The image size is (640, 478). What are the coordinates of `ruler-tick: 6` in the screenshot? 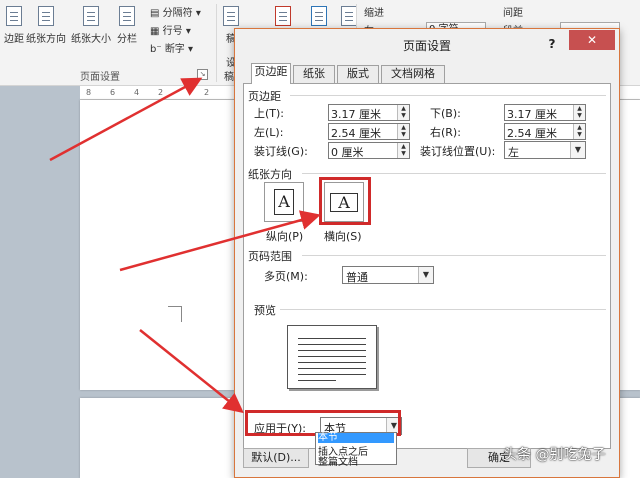 It's located at (113, 92).